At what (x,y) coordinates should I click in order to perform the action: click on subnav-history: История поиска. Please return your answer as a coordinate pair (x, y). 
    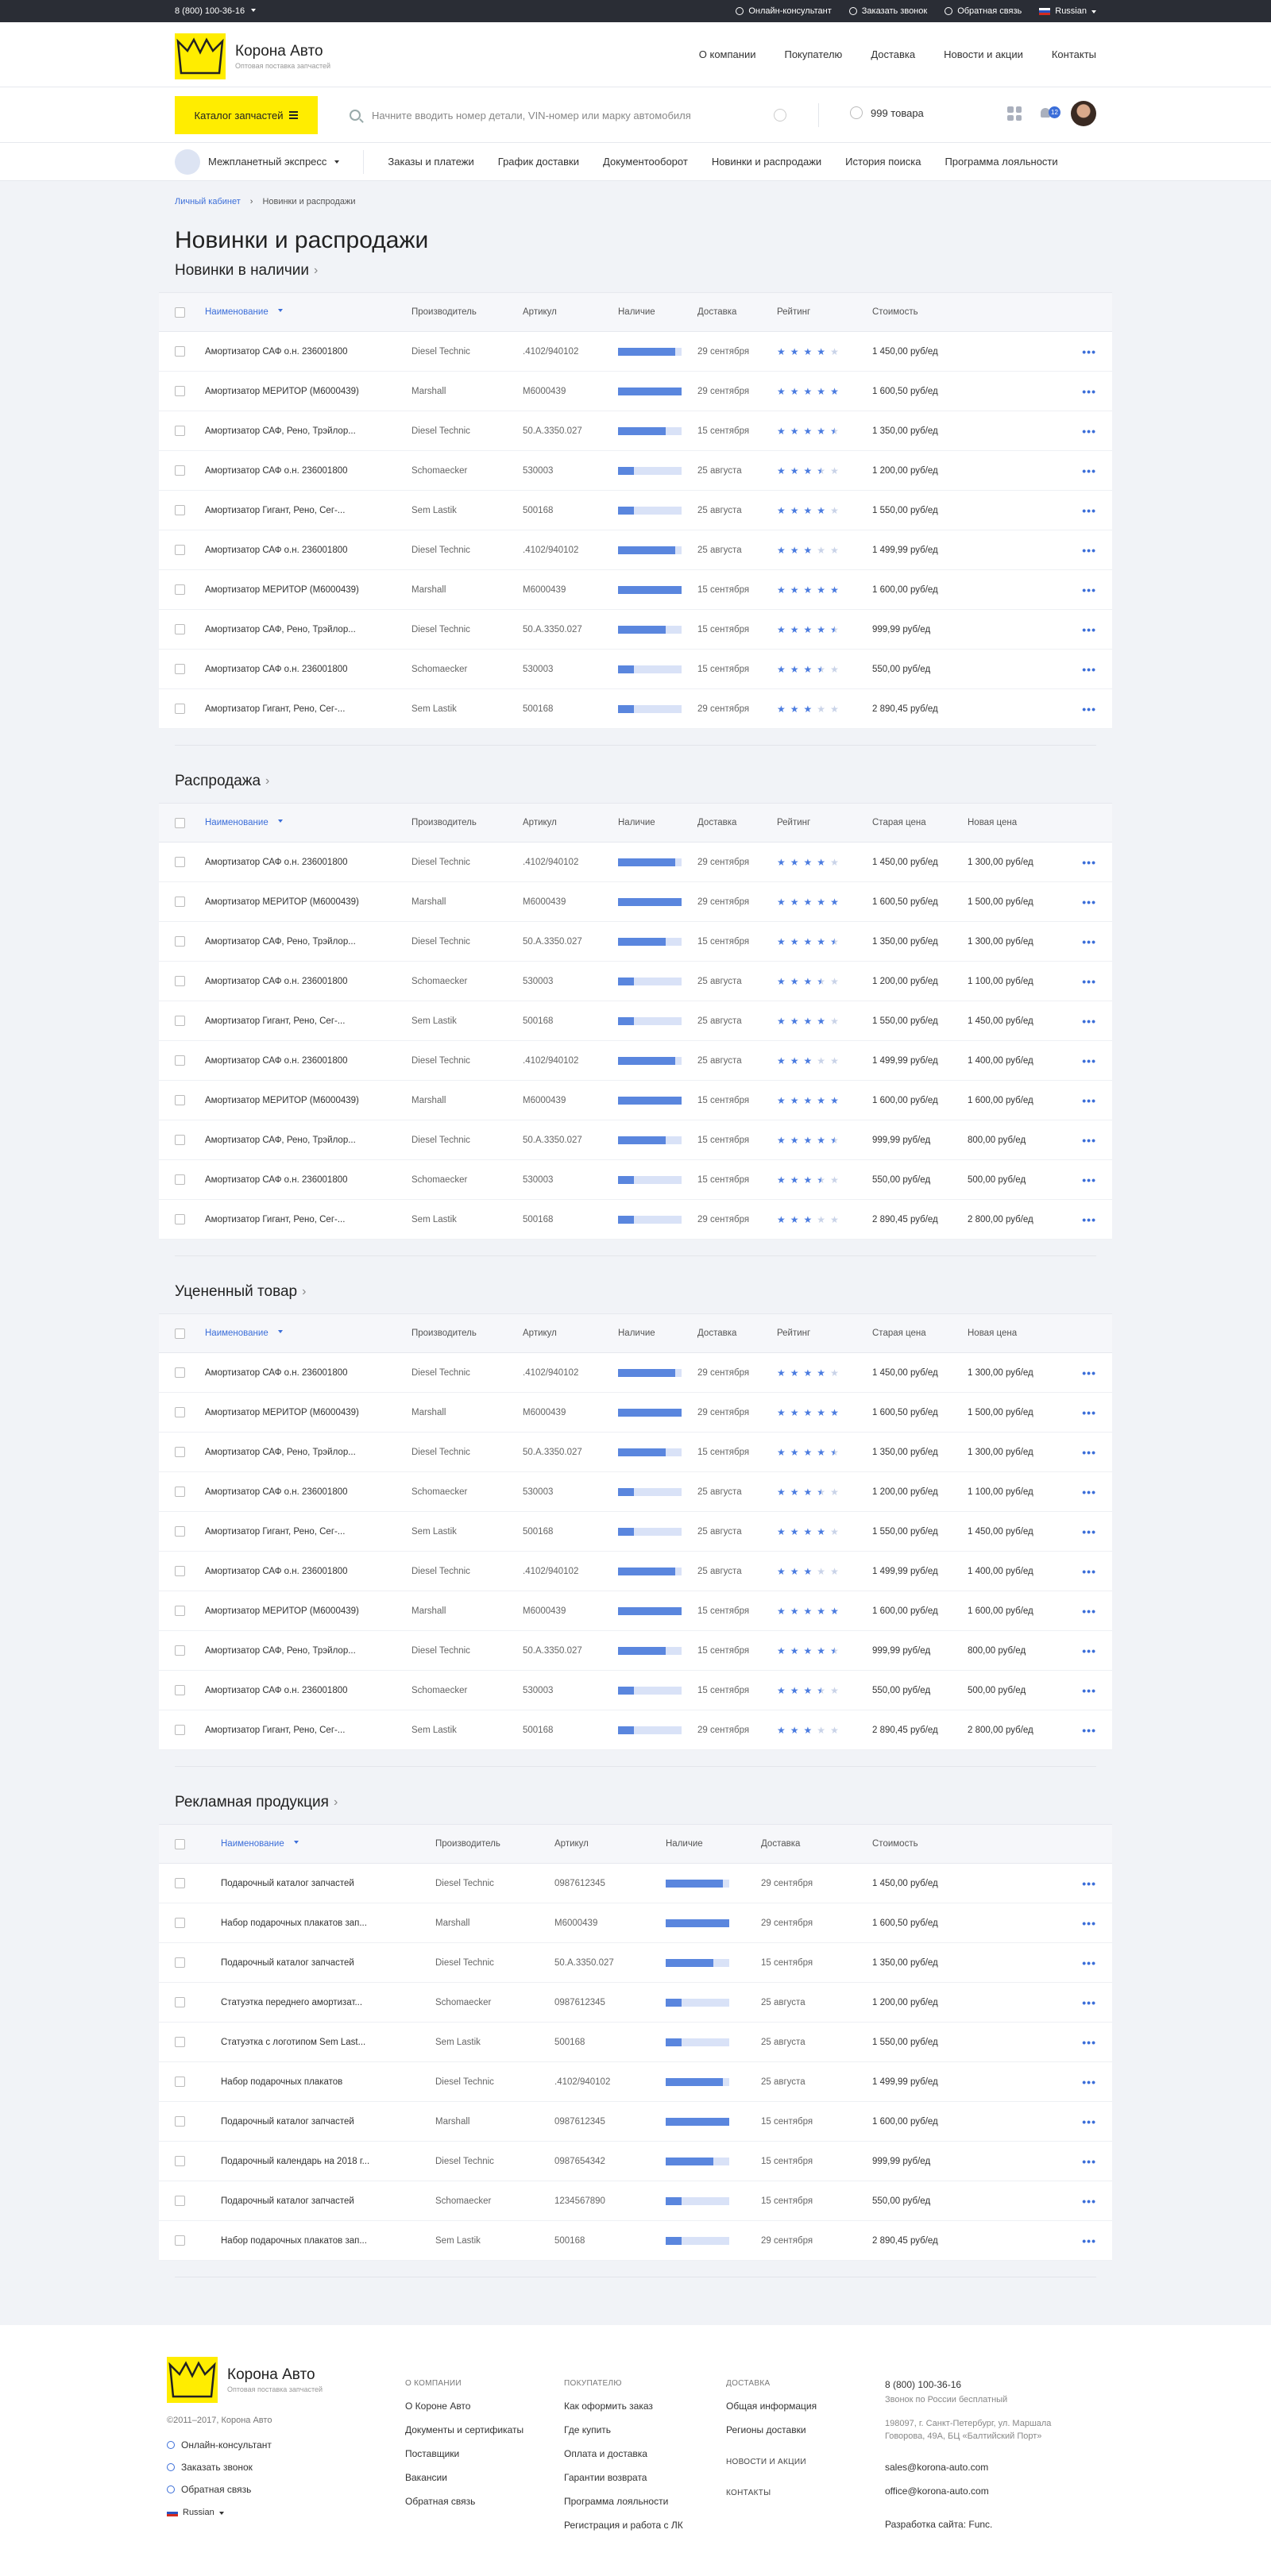
    Looking at the image, I should click on (883, 162).